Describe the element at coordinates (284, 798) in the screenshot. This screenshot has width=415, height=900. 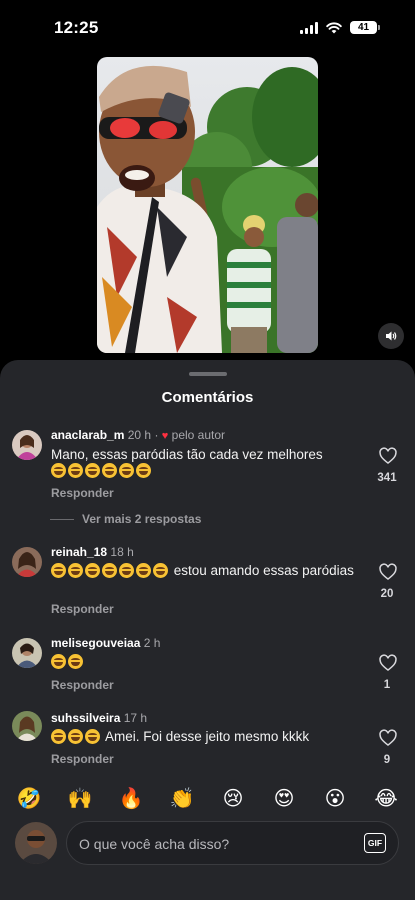
I see `reaction-heart-eyes-icon: 😍` at that location.